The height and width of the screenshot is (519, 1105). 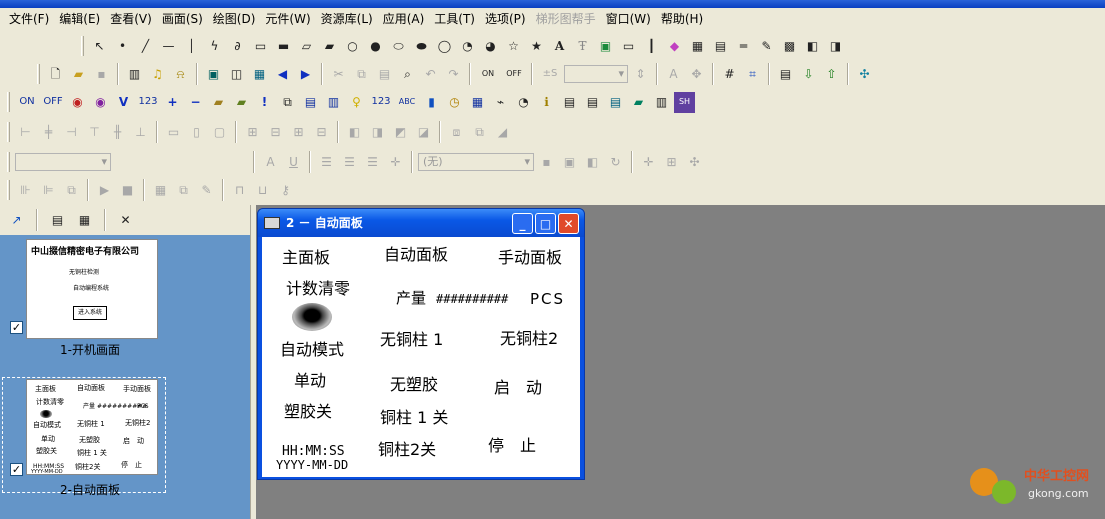 I want to click on status-icon: ▦, so click(x=160, y=190).